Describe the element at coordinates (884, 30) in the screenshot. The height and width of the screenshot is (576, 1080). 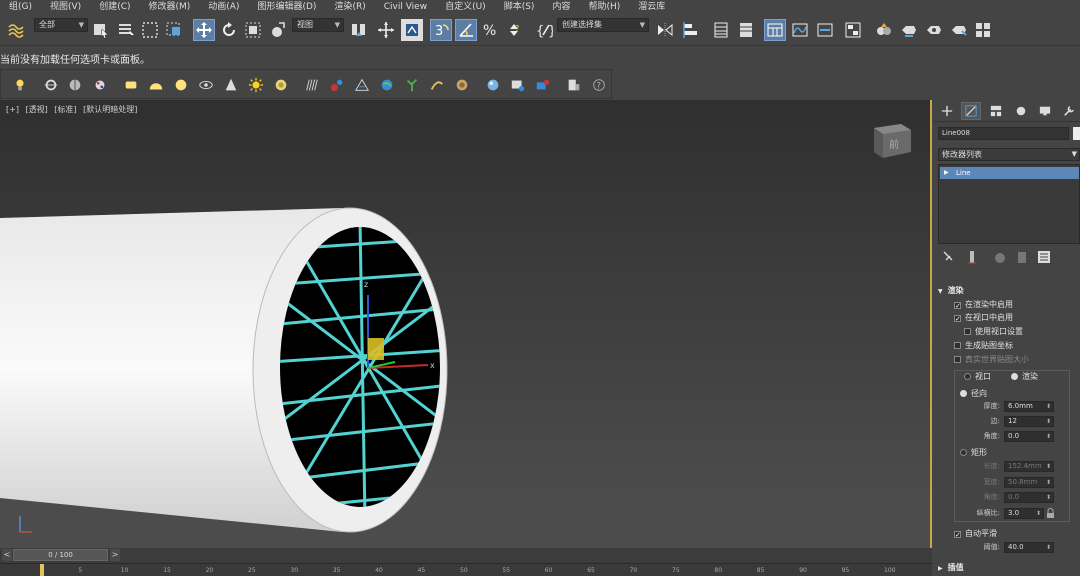
I see `material-editor-icon` at that location.